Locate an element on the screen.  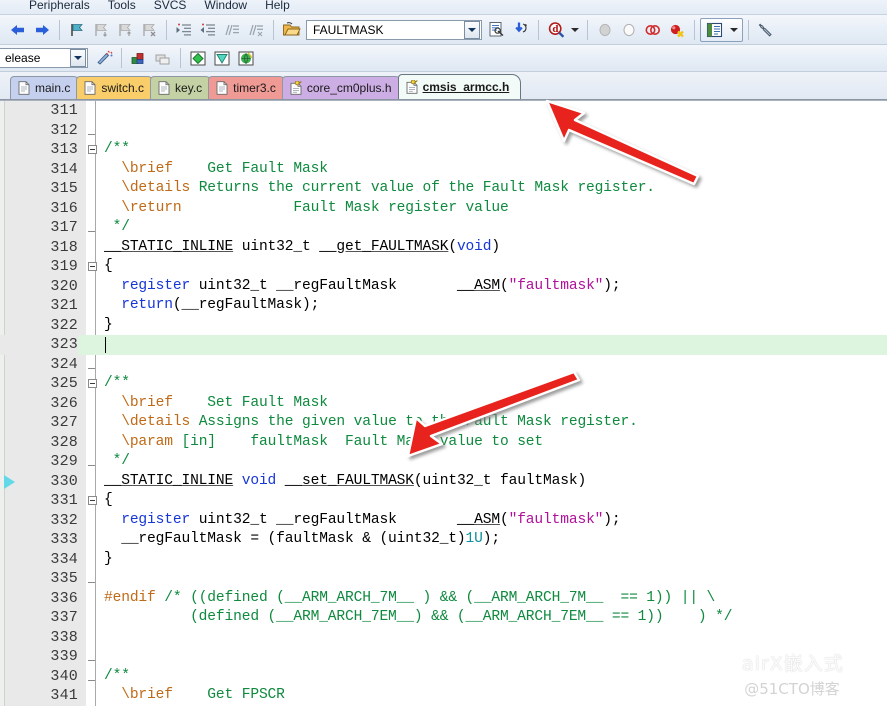
configure-wrench-icon is located at coordinates (766, 30).